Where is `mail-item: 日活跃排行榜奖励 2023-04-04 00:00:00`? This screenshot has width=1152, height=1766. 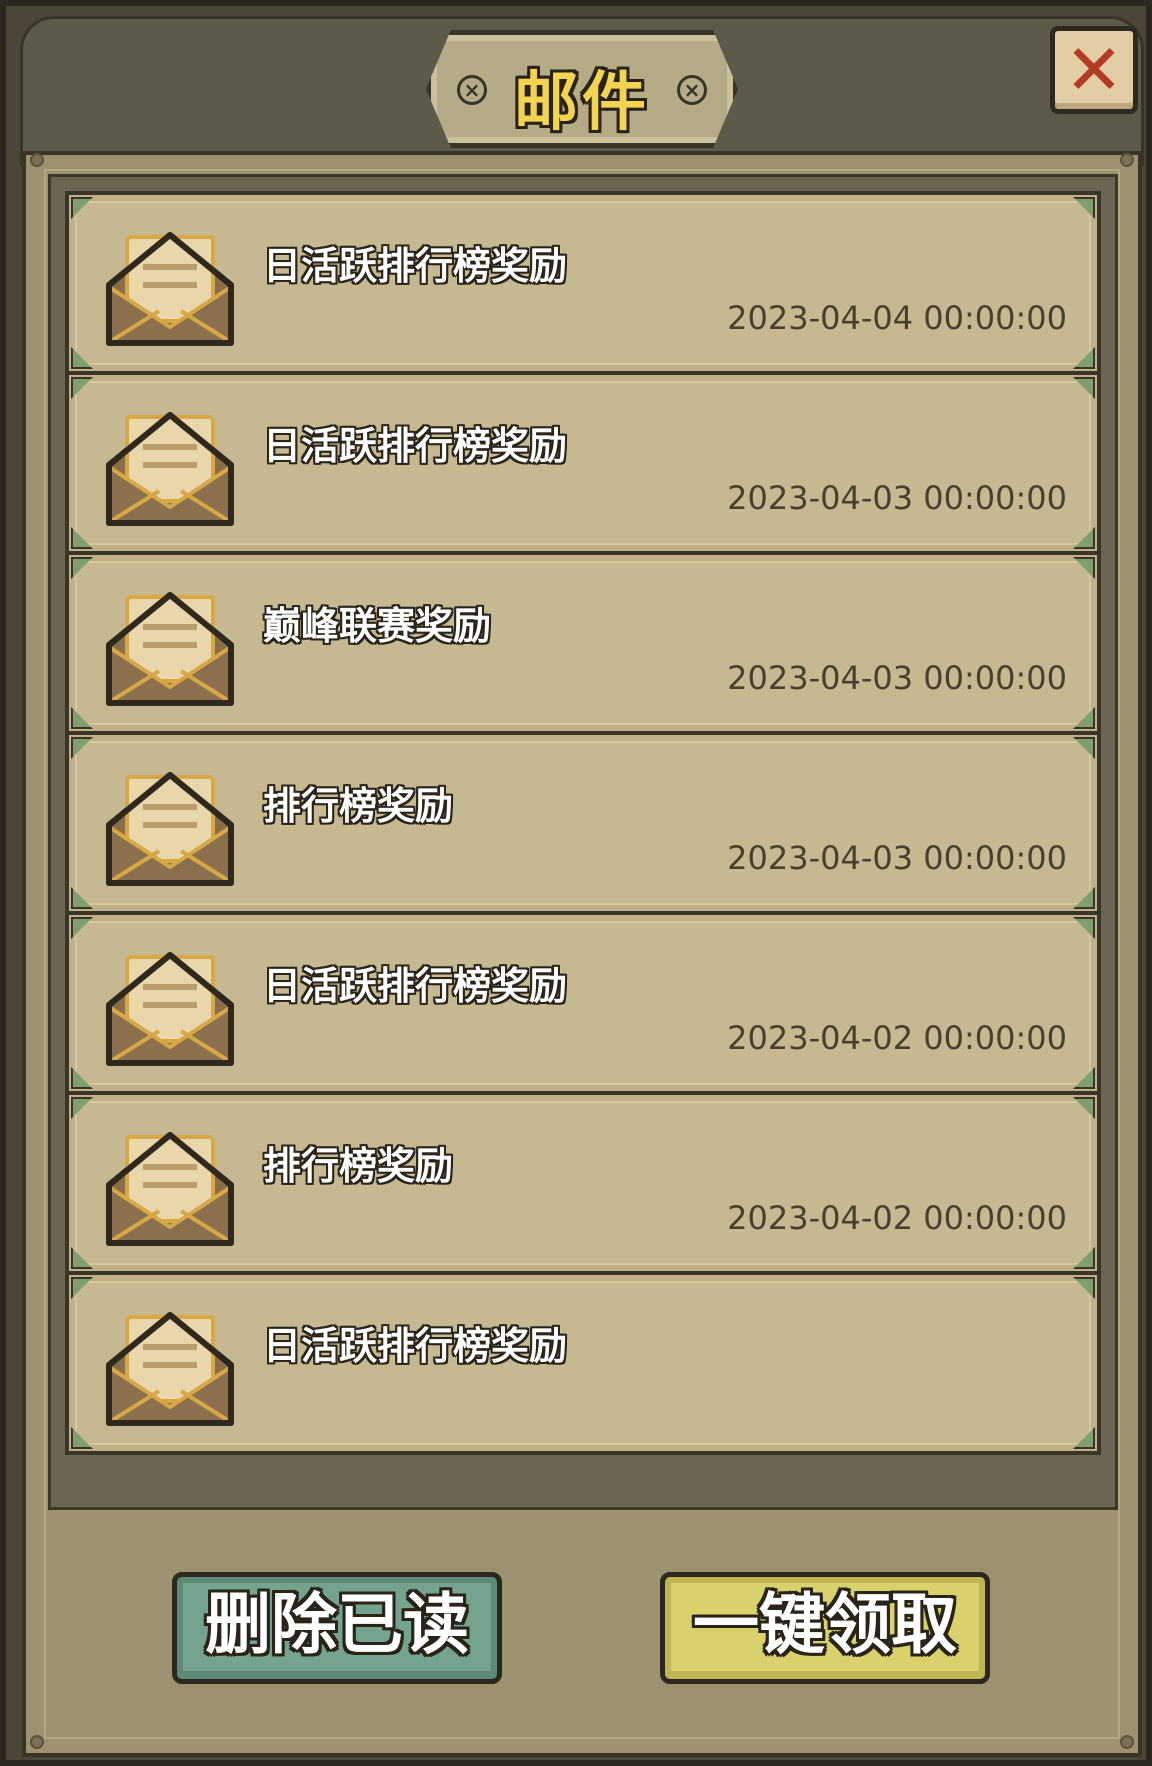
mail-item: 日活跃排行榜奖励 2023-04-04 00:00:00 is located at coordinates (583, 283).